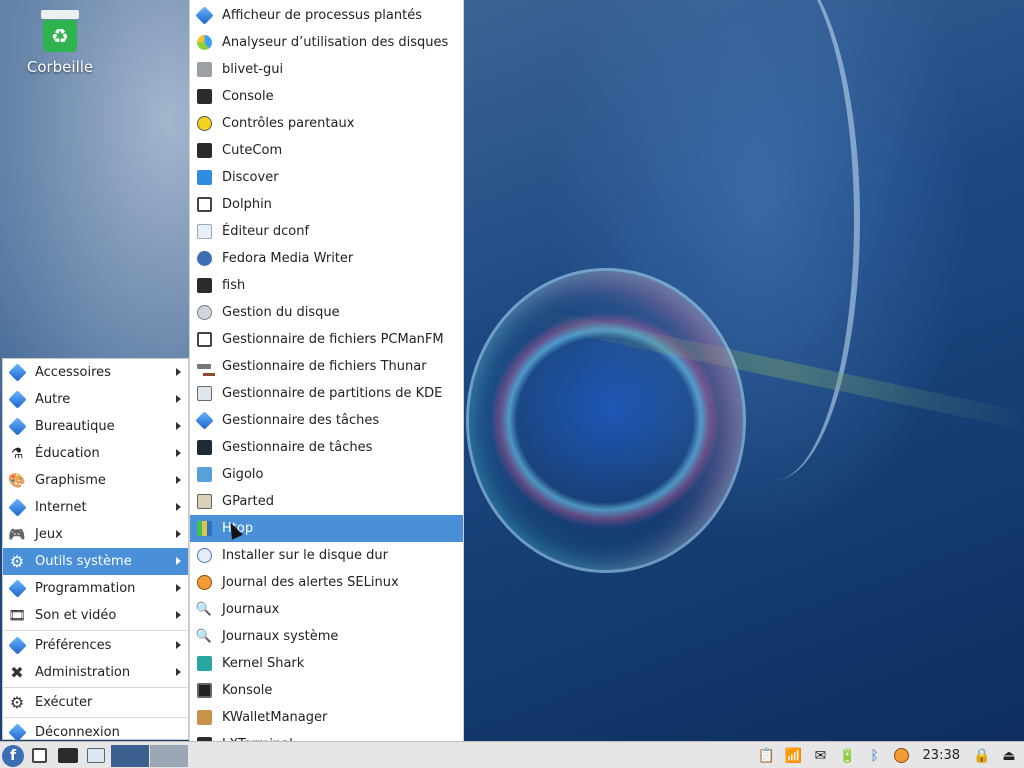  Describe the element at coordinates (1009, 756) in the screenshot. I see `logout-icon: ⏏` at that location.